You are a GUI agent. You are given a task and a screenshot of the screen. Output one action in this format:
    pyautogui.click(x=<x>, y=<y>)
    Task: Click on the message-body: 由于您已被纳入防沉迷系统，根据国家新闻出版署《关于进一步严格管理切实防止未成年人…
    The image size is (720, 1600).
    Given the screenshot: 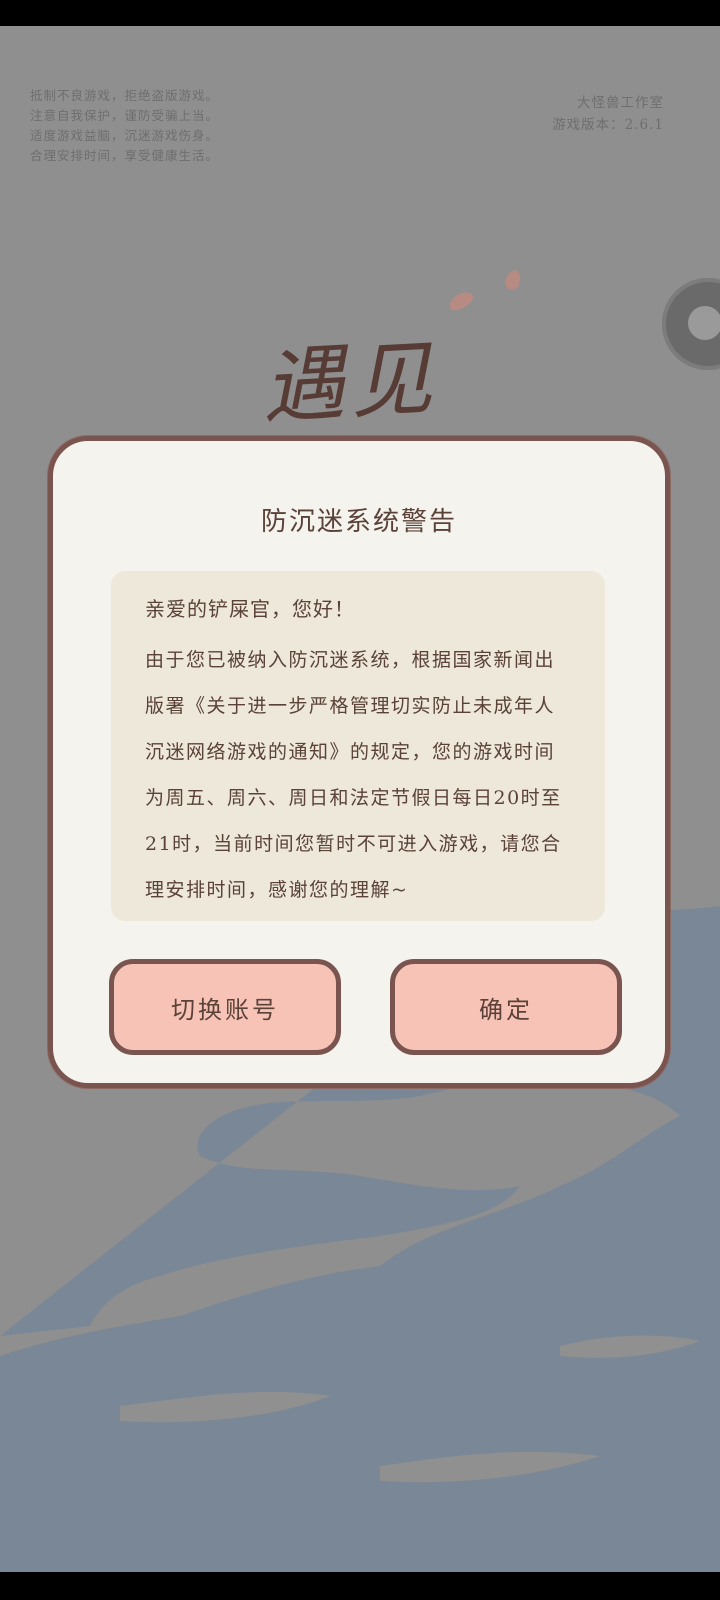 What is the action you would take?
    pyautogui.click(x=353, y=775)
    